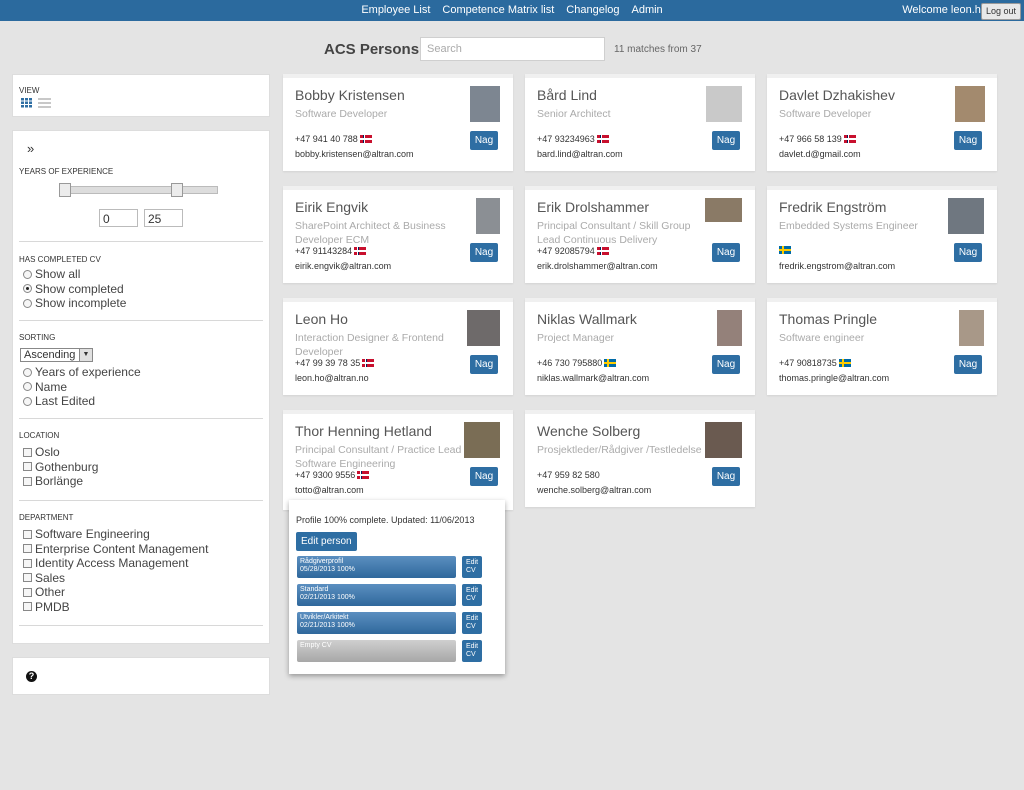  What do you see at coordinates (115, 534) in the screenshot?
I see `dept-software-engineering-option: Software Engineering` at bounding box center [115, 534].